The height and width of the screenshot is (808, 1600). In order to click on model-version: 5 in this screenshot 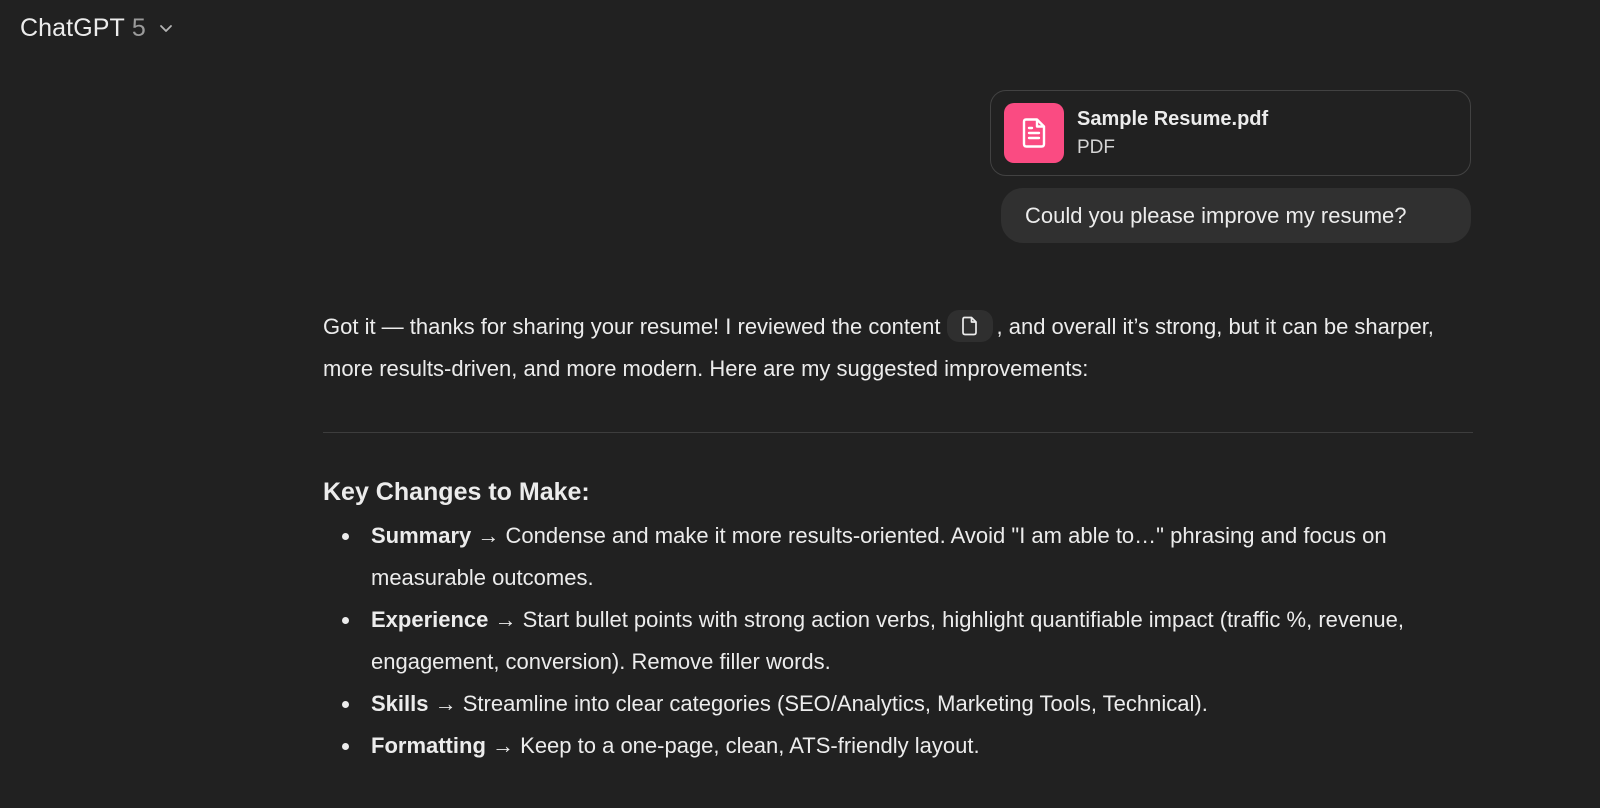, I will do `click(138, 27)`.